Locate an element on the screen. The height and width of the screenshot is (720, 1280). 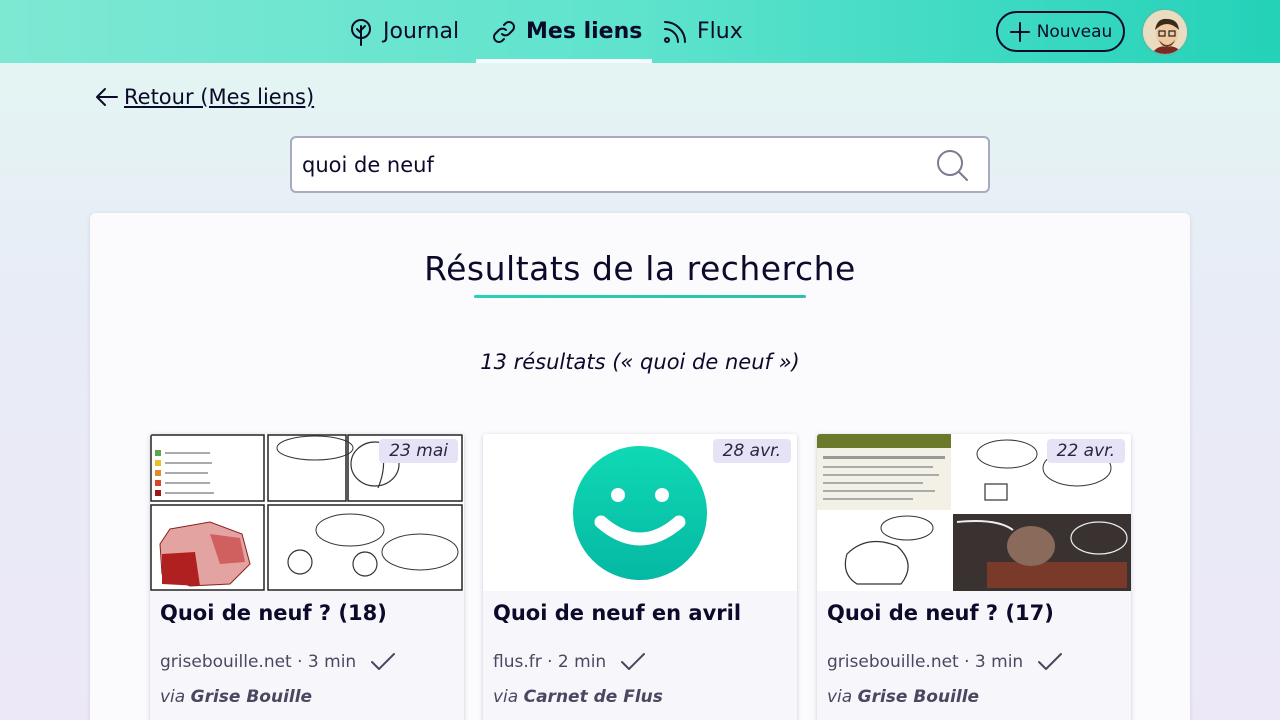
card-title: Quoi de neuf ? (17) is located at coordinates (940, 613).